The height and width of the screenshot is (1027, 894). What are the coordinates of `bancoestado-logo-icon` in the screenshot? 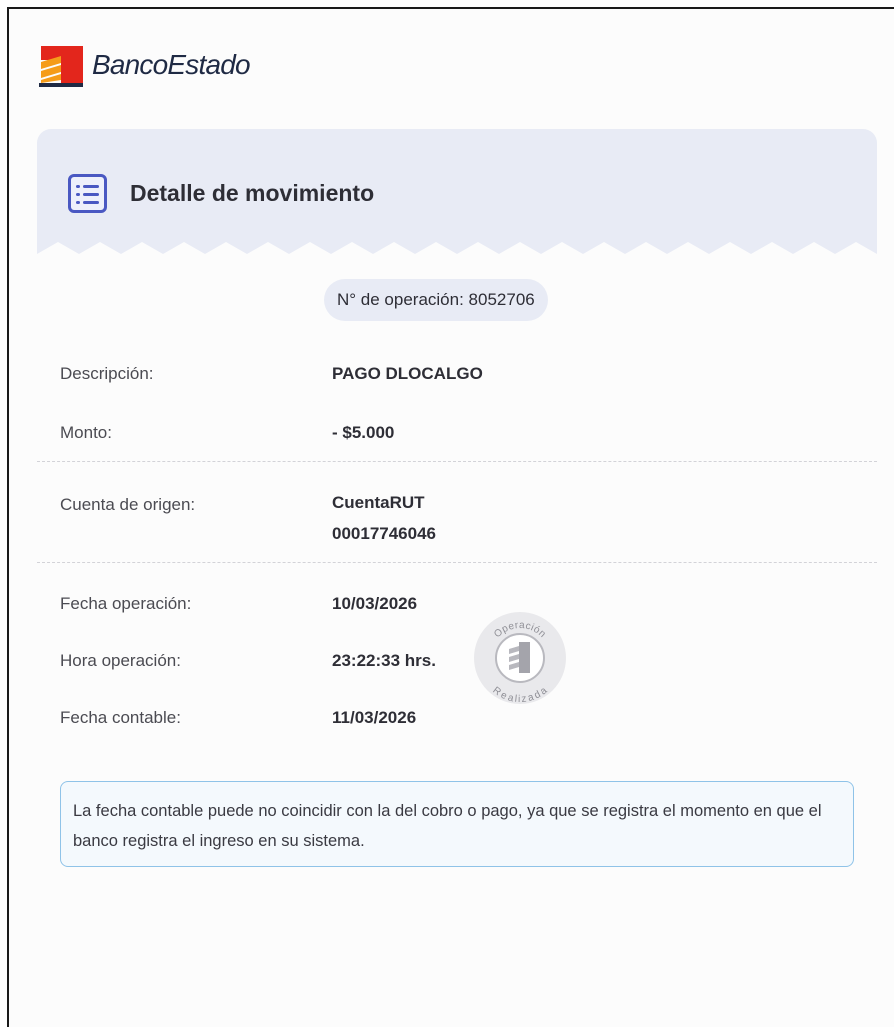 It's located at (61, 66).